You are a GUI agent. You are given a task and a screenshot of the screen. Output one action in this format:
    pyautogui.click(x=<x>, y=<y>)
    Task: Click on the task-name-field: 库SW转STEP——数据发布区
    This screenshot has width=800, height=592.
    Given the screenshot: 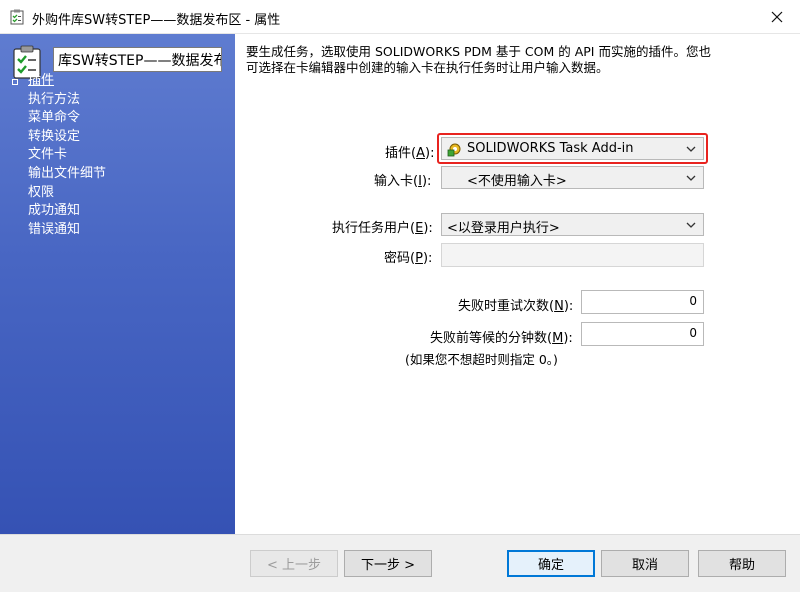 What is the action you would take?
    pyautogui.click(x=137, y=59)
    